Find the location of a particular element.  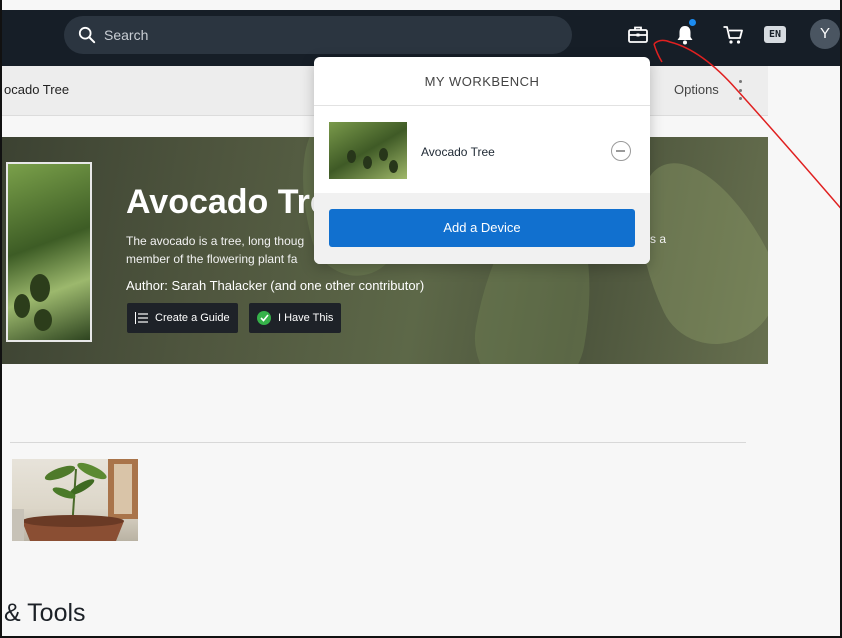

list-icon is located at coordinates (141, 318).